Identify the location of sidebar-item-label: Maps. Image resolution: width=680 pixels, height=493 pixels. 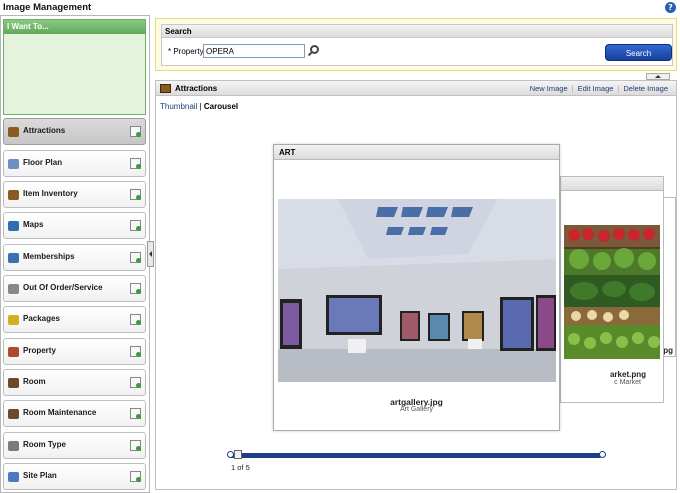
(33, 224).